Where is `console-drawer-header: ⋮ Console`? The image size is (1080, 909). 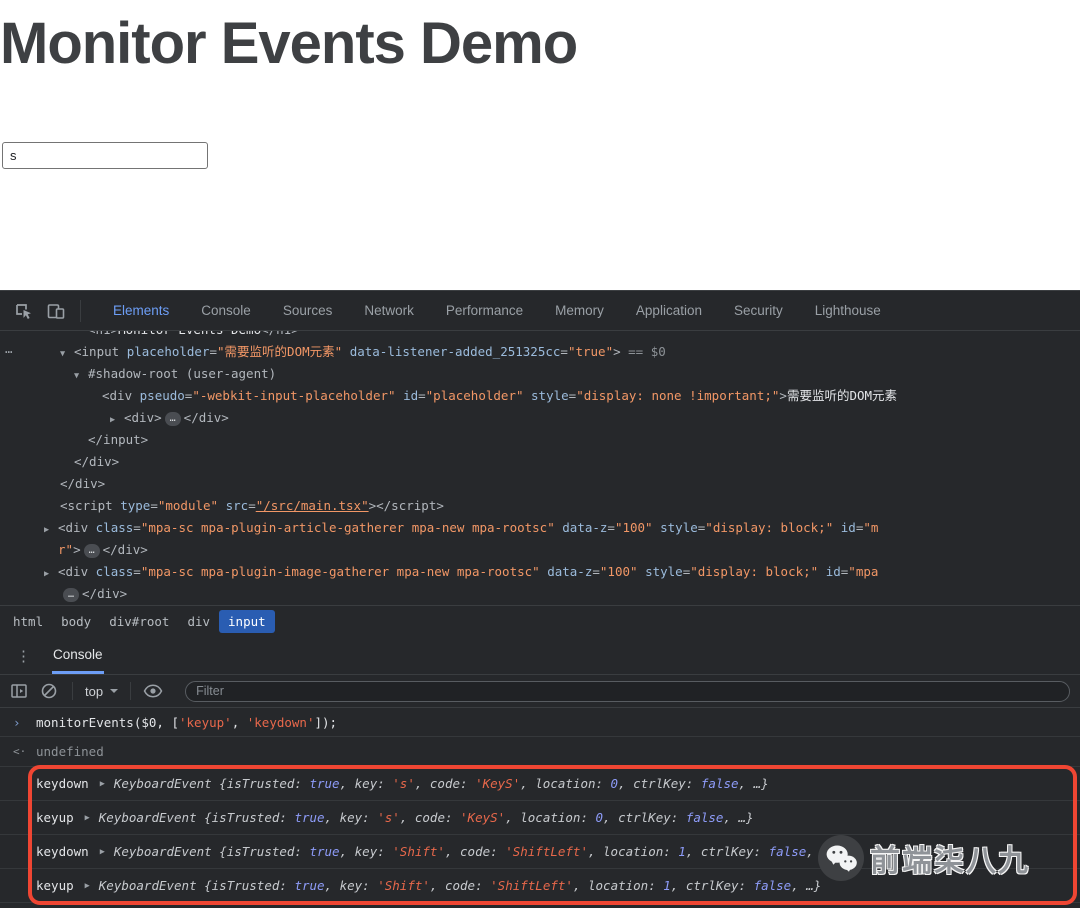
console-drawer-header: ⋮ Console is located at coordinates (540, 656).